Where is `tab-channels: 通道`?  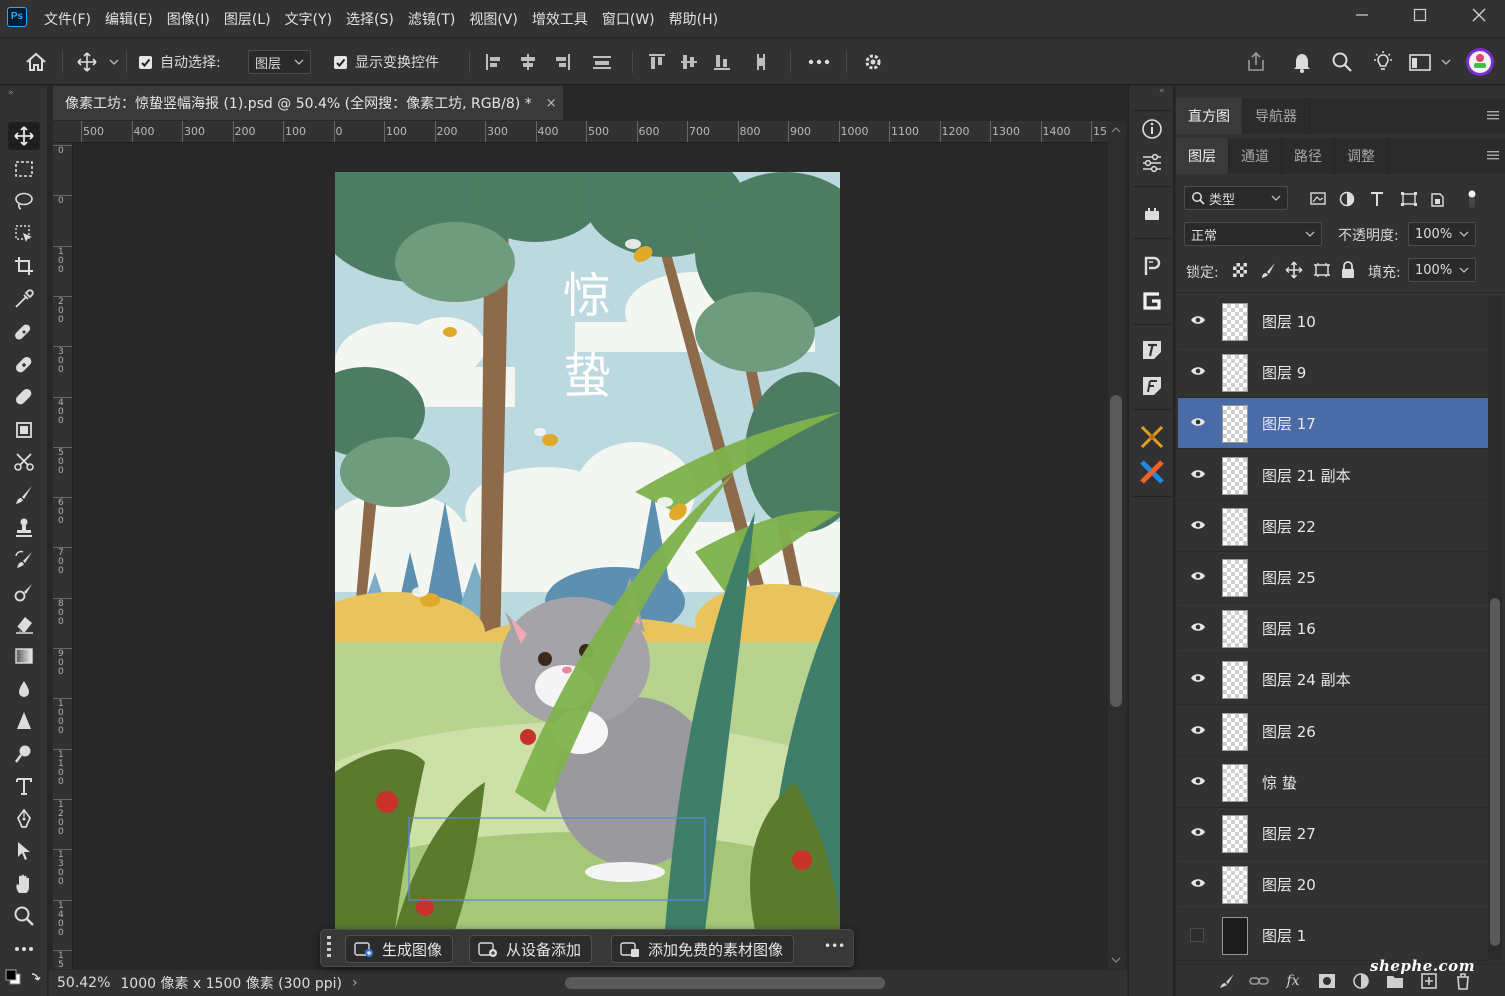
tab-channels: 通道 is located at coordinates (1255, 156).